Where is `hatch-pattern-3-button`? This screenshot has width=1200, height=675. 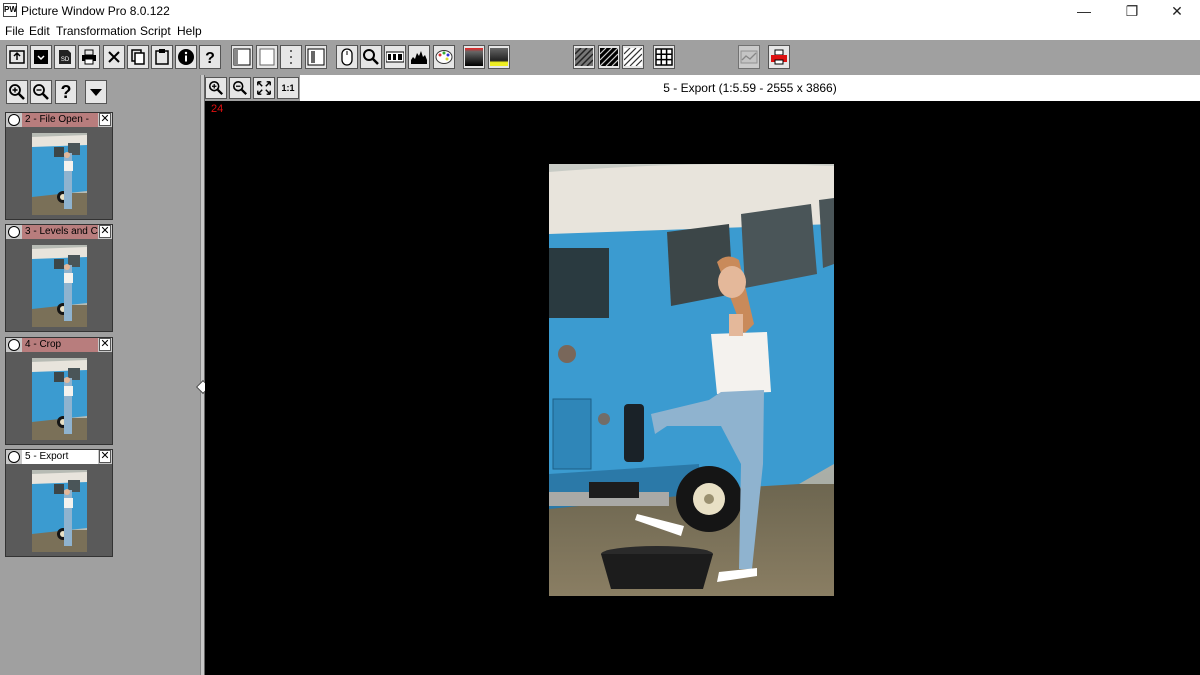
hatch-pattern-3-button is located at coordinates (633, 57).